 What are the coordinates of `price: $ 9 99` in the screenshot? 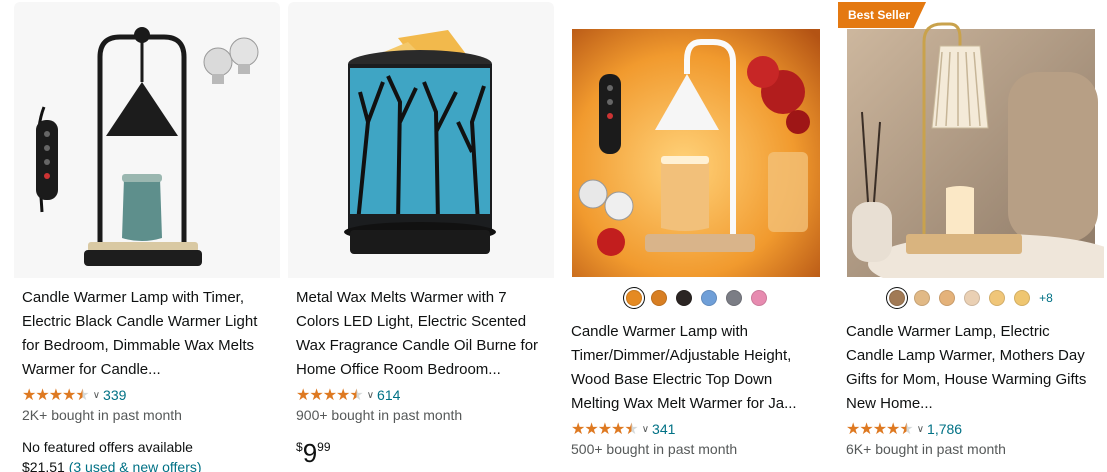 It's located at (313, 453).